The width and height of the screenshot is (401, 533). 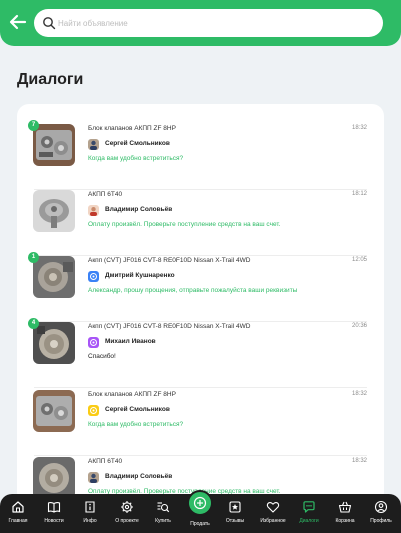 What do you see at coordinates (359, 326) in the screenshot?
I see `dialog-time: 20:36` at bounding box center [359, 326].